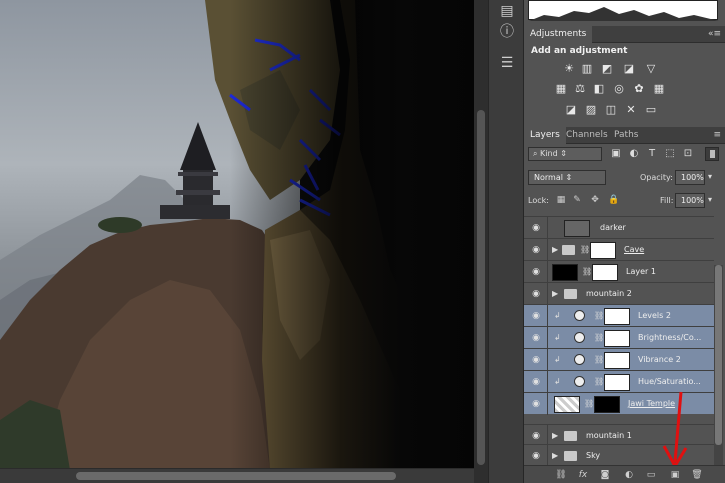 This screenshot has width=725, height=483. Describe the element at coordinates (629, 69) in the screenshot. I see `exposure-icon: ◪` at that location.